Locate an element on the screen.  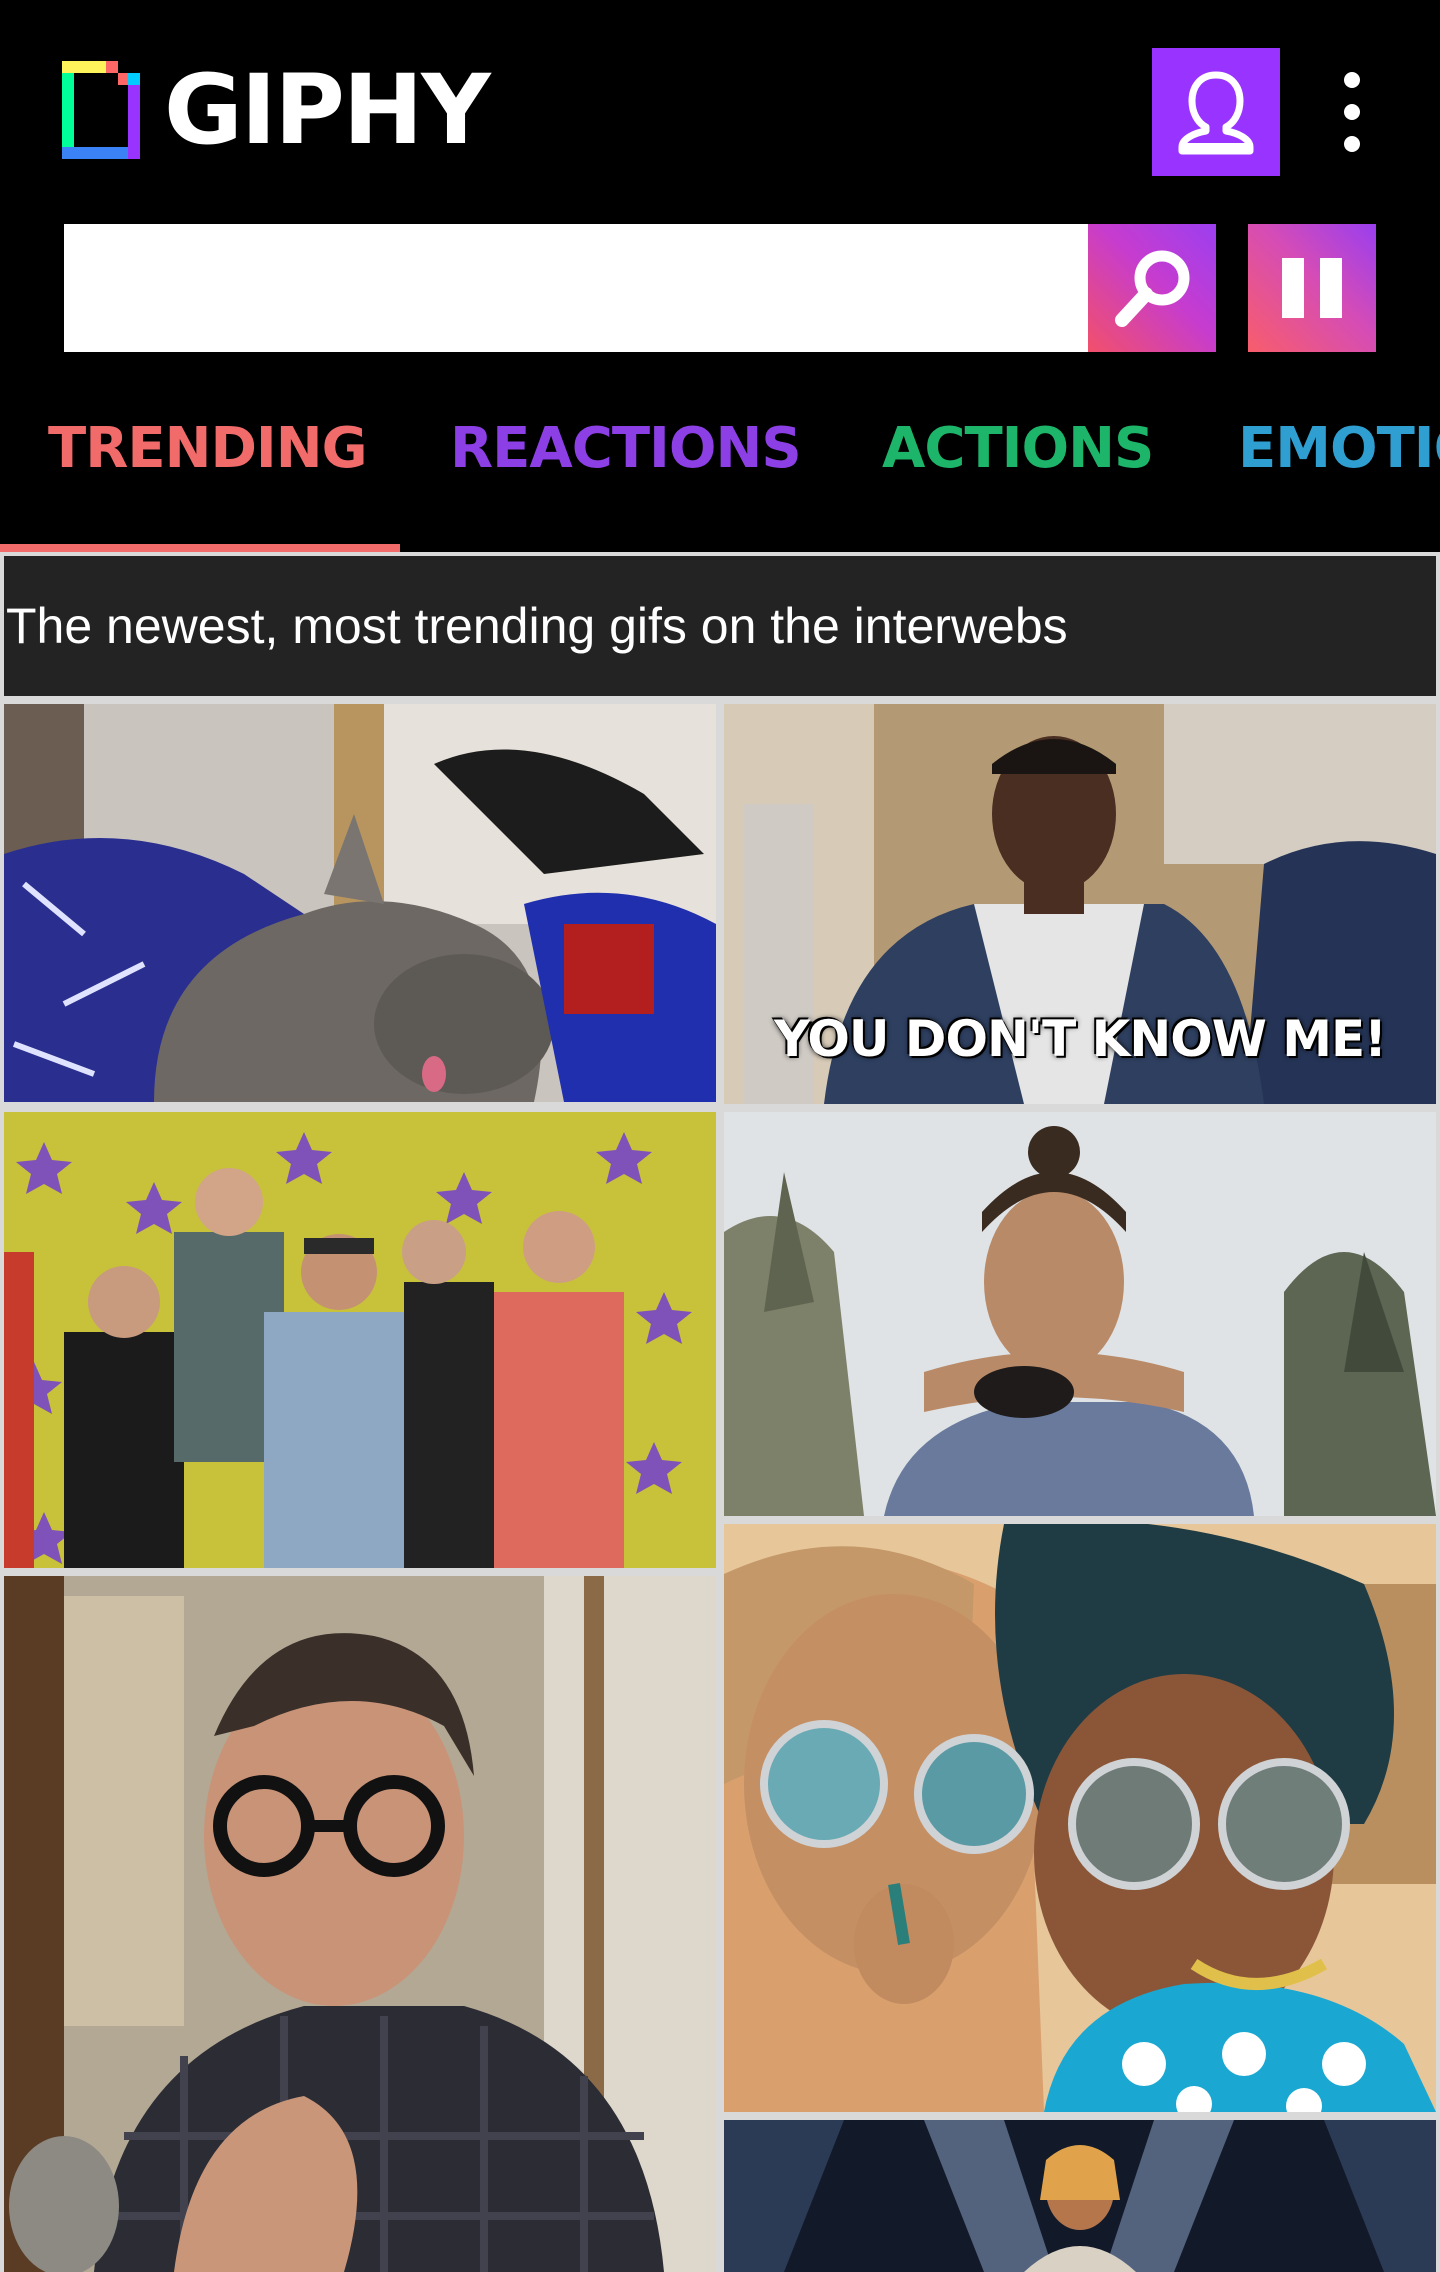
search-icon is located at coordinates (1152, 288).